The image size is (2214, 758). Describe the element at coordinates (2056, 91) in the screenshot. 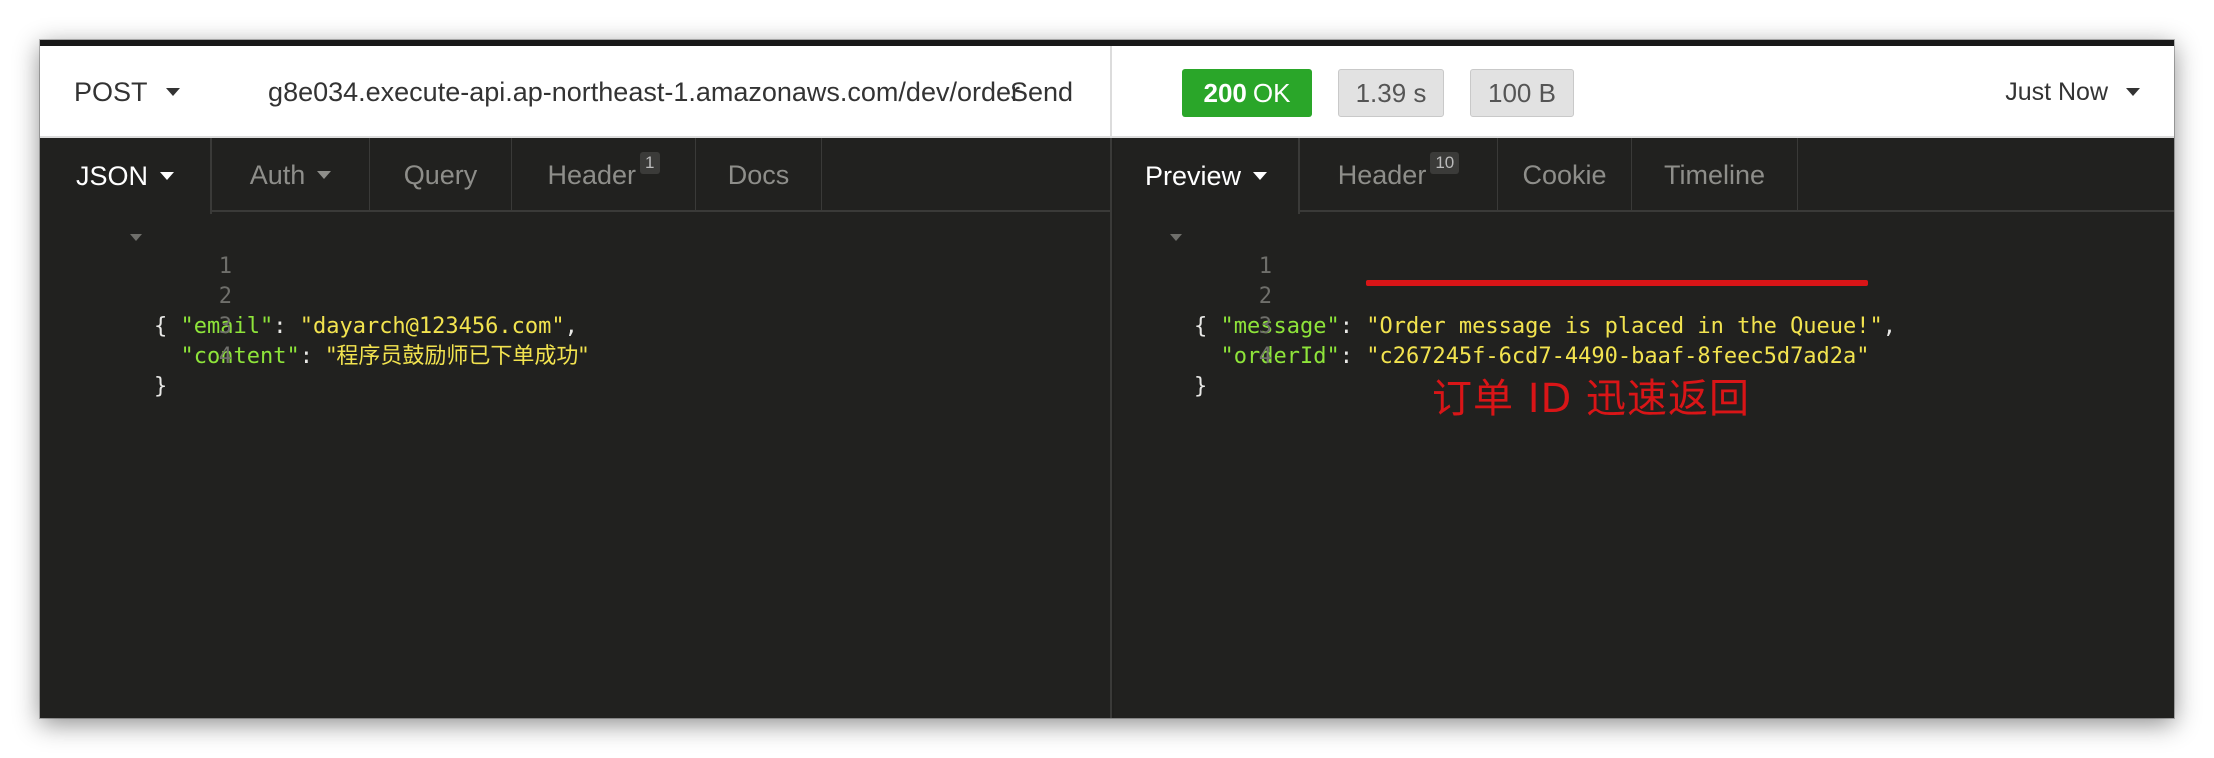

I see `history-label: Just Now` at that location.